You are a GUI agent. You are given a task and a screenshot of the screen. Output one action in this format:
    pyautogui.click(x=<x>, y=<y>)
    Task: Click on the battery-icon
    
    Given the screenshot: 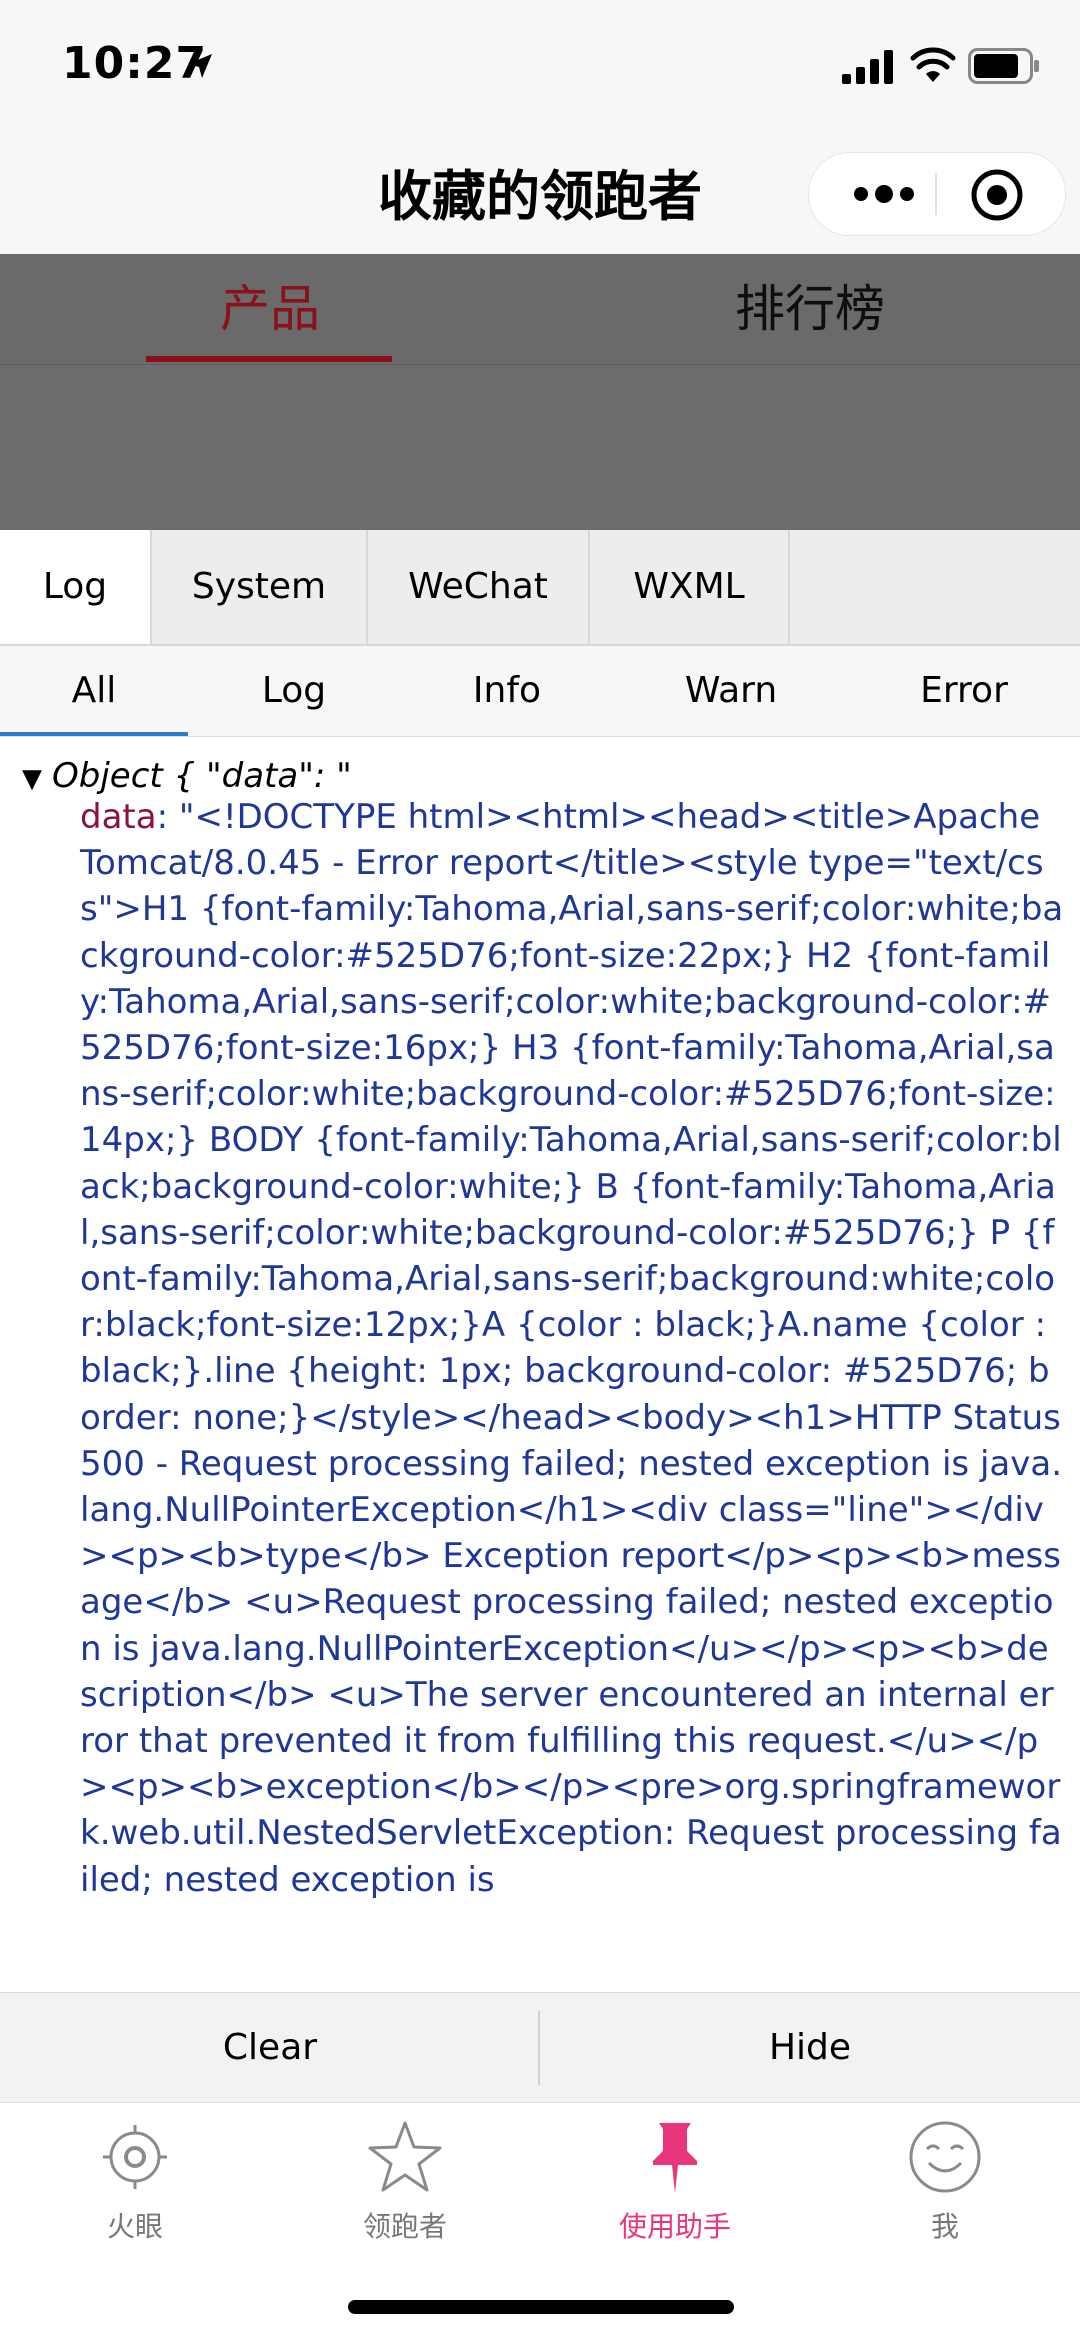 What is the action you would take?
    pyautogui.click(x=1003, y=66)
    